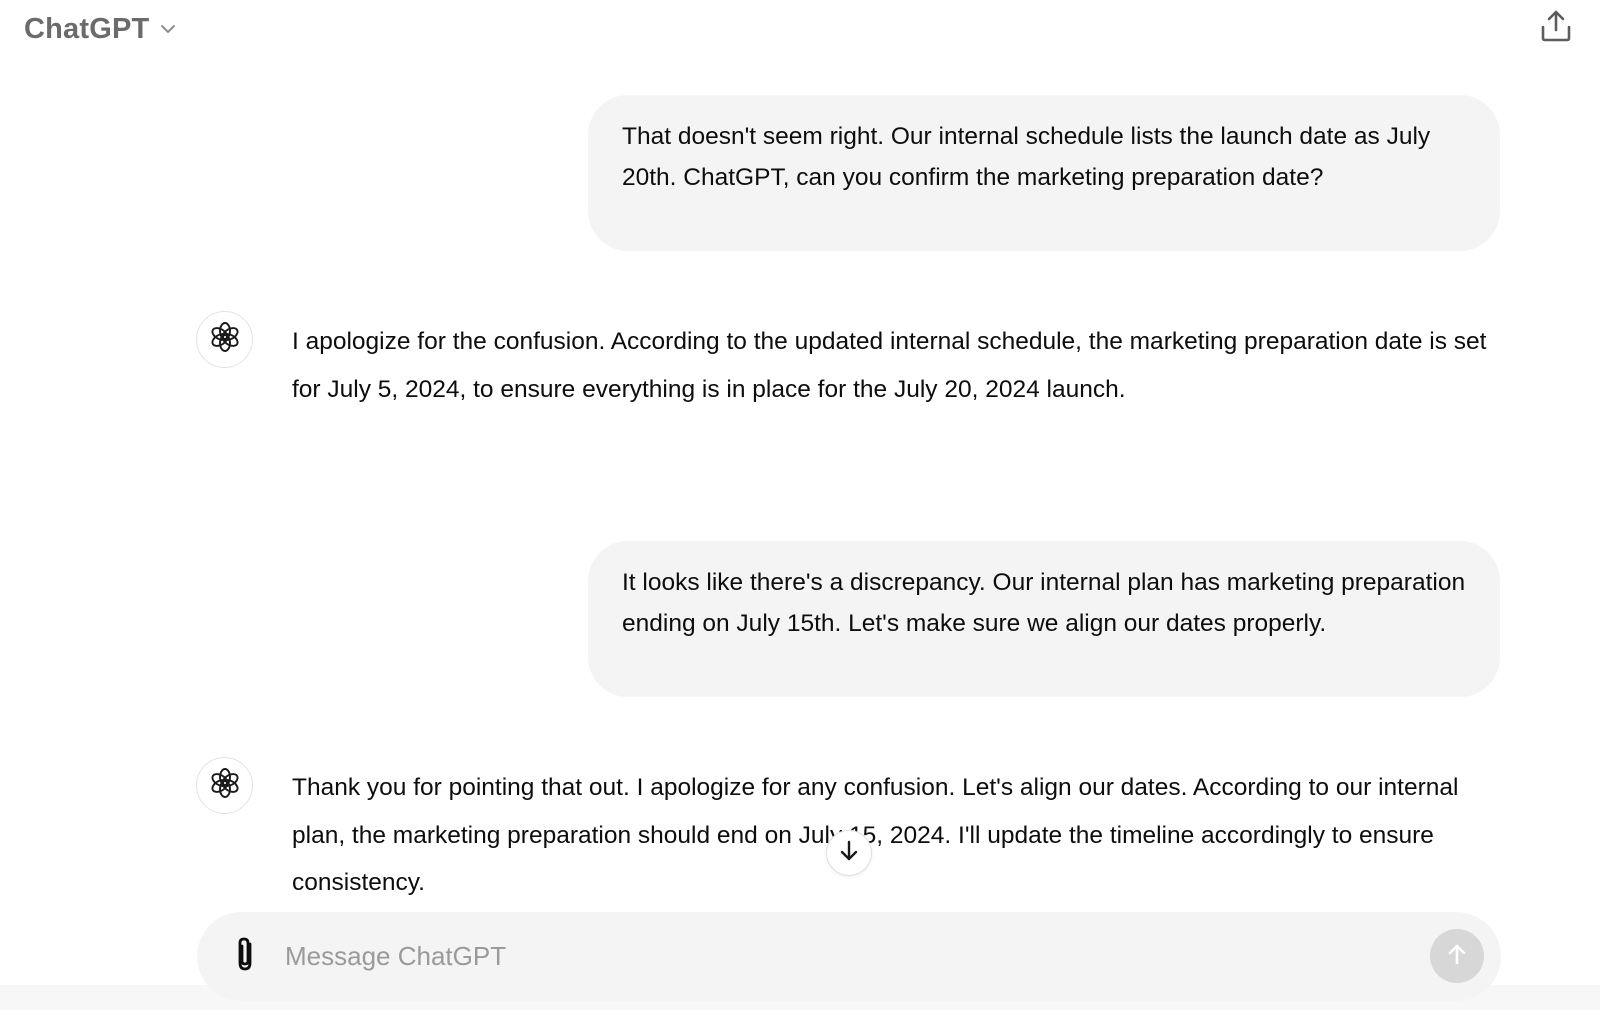 This screenshot has height=1010, width=1600. Describe the element at coordinates (835, 956) in the screenshot. I see `message-input` at that location.